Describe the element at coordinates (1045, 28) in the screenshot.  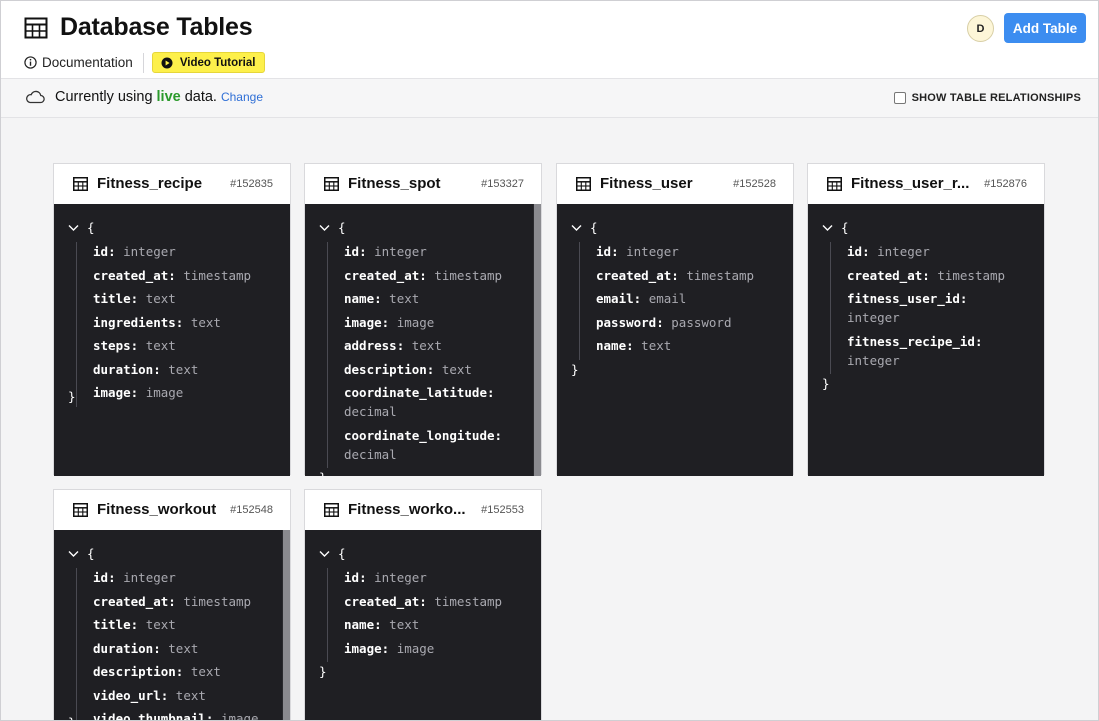
I see `add-table-button: Add Table` at that location.